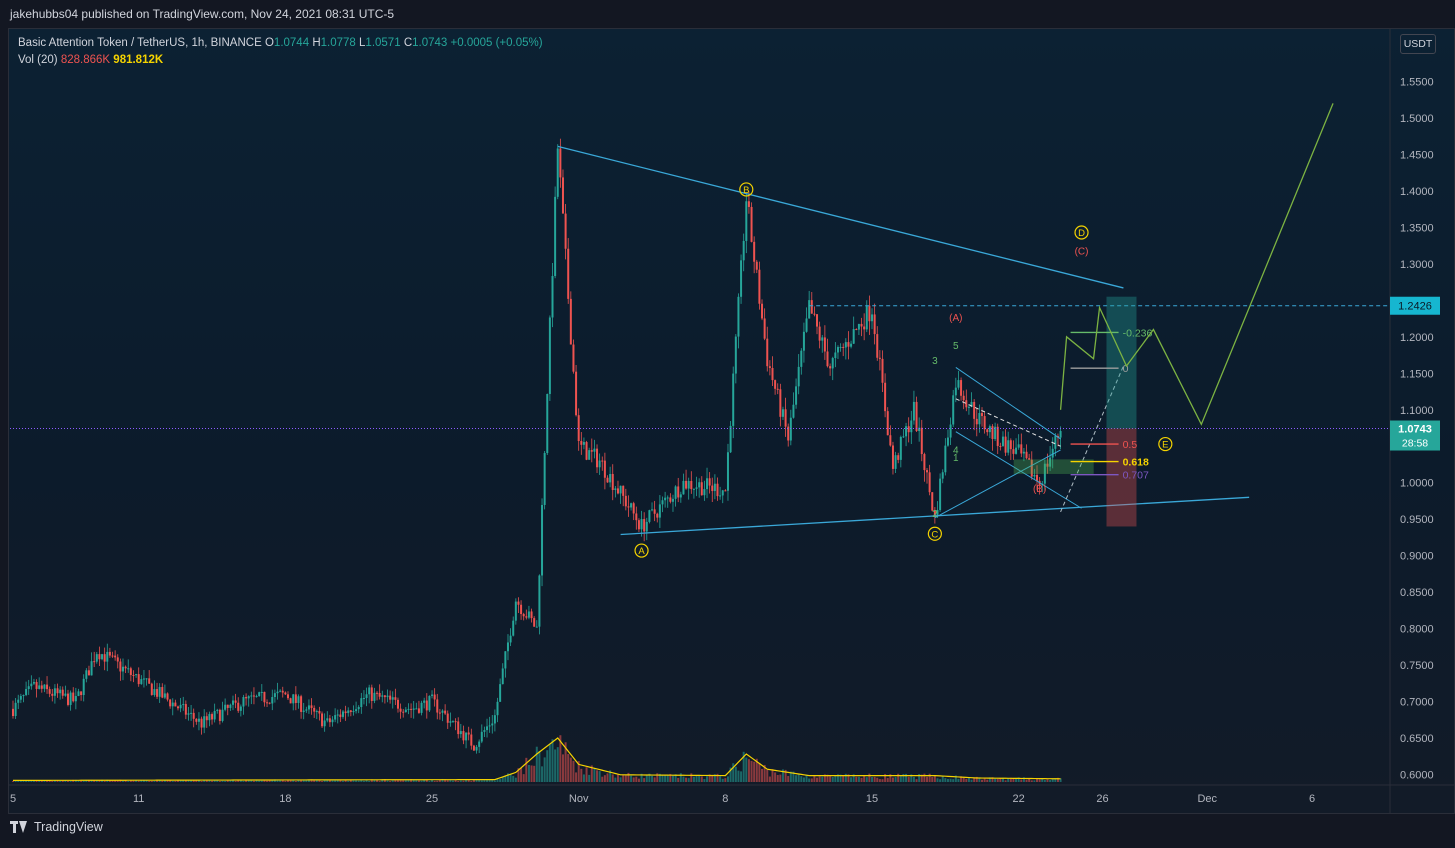  I want to click on wave-label-text: A, so click(641, 551).